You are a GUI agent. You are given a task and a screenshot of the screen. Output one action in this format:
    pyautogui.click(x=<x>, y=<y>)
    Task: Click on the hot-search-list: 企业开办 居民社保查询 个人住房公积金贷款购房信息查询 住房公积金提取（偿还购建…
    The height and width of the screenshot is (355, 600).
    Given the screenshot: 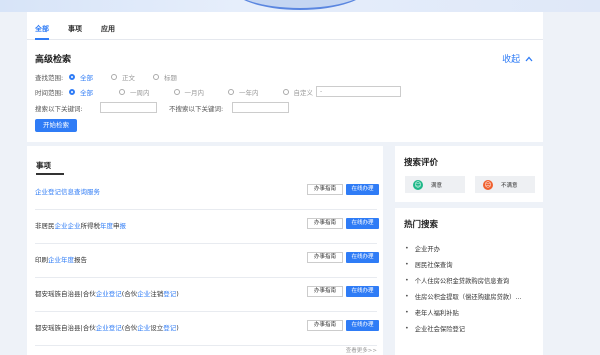 What is the action you would take?
    pyautogui.click(x=463, y=288)
    